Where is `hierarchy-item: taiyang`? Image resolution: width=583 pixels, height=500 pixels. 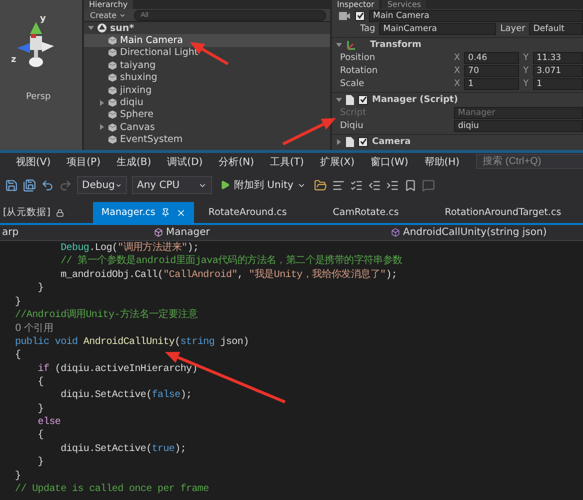 hierarchy-item: taiyang is located at coordinates (207, 65).